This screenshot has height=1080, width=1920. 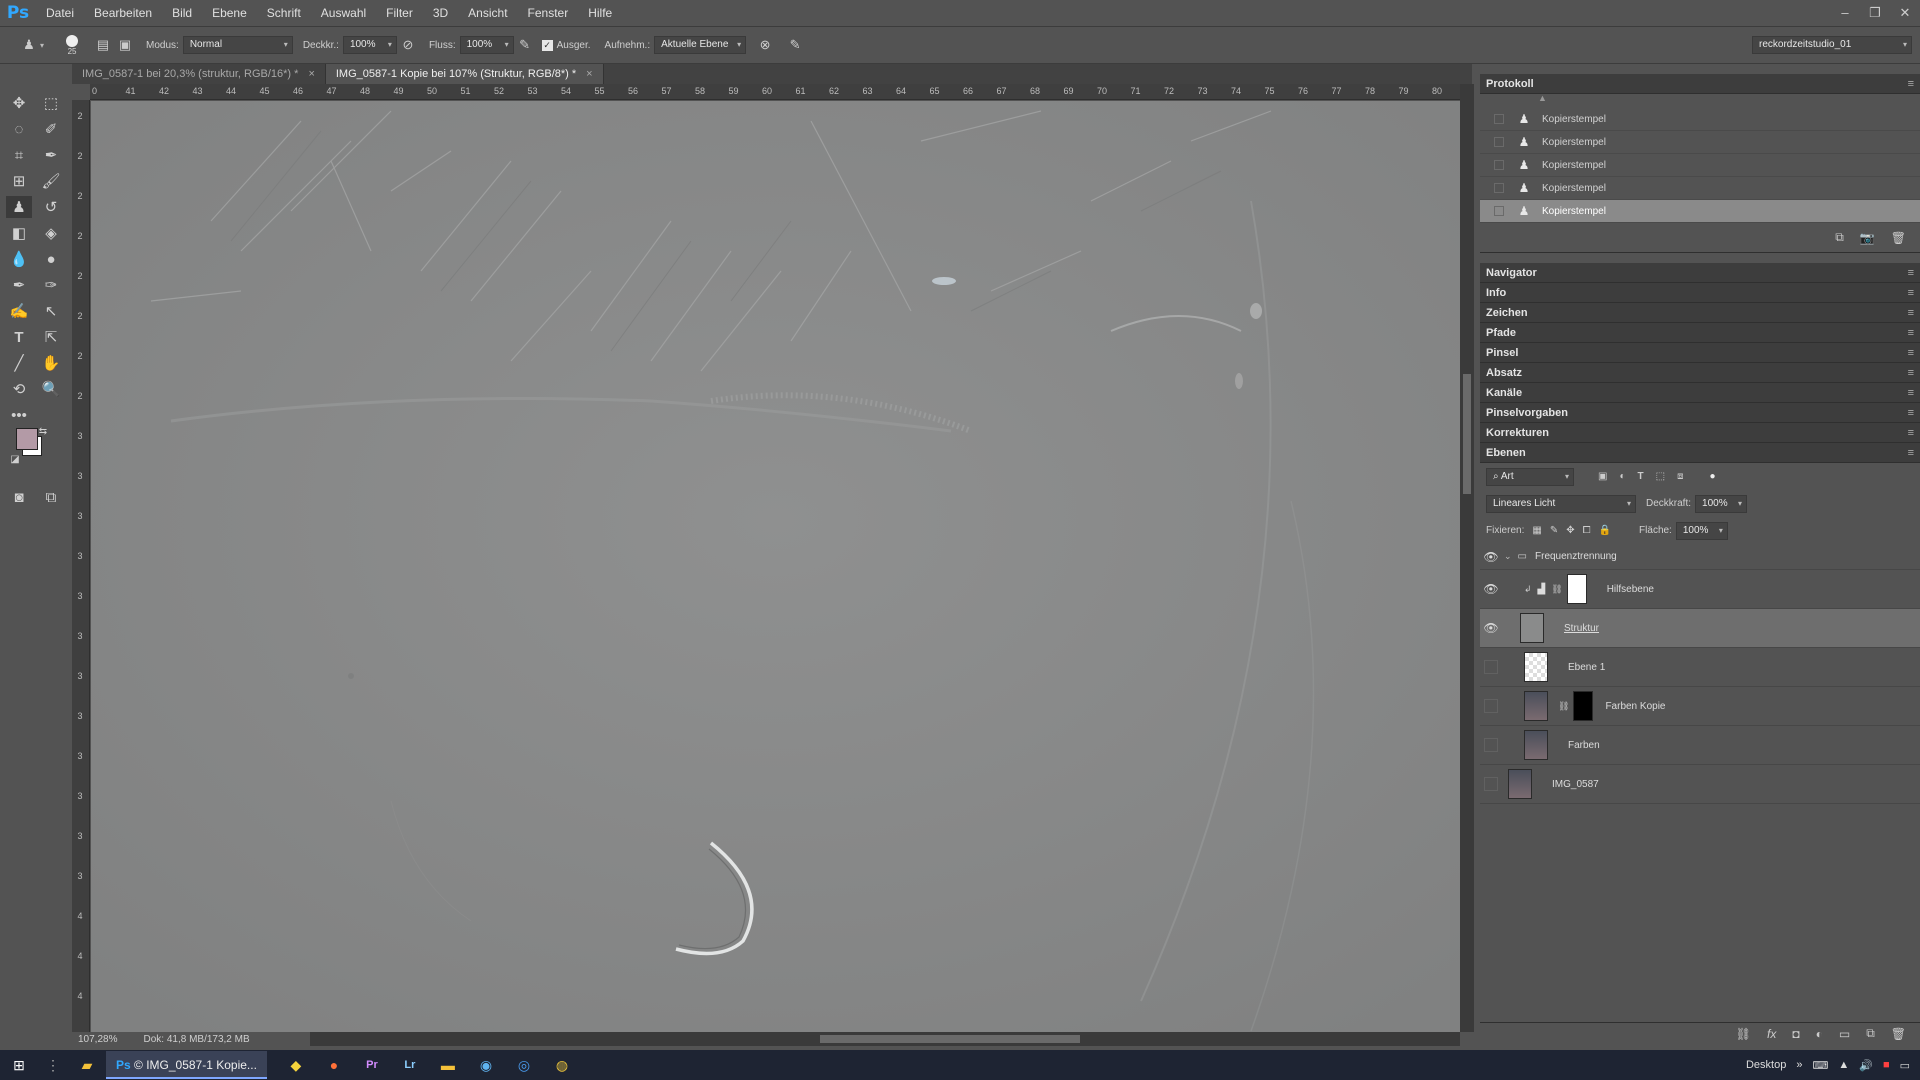 What do you see at coordinates (1700, 784) in the screenshot?
I see `layer-row: IMG_0587` at bounding box center [1700, 784].